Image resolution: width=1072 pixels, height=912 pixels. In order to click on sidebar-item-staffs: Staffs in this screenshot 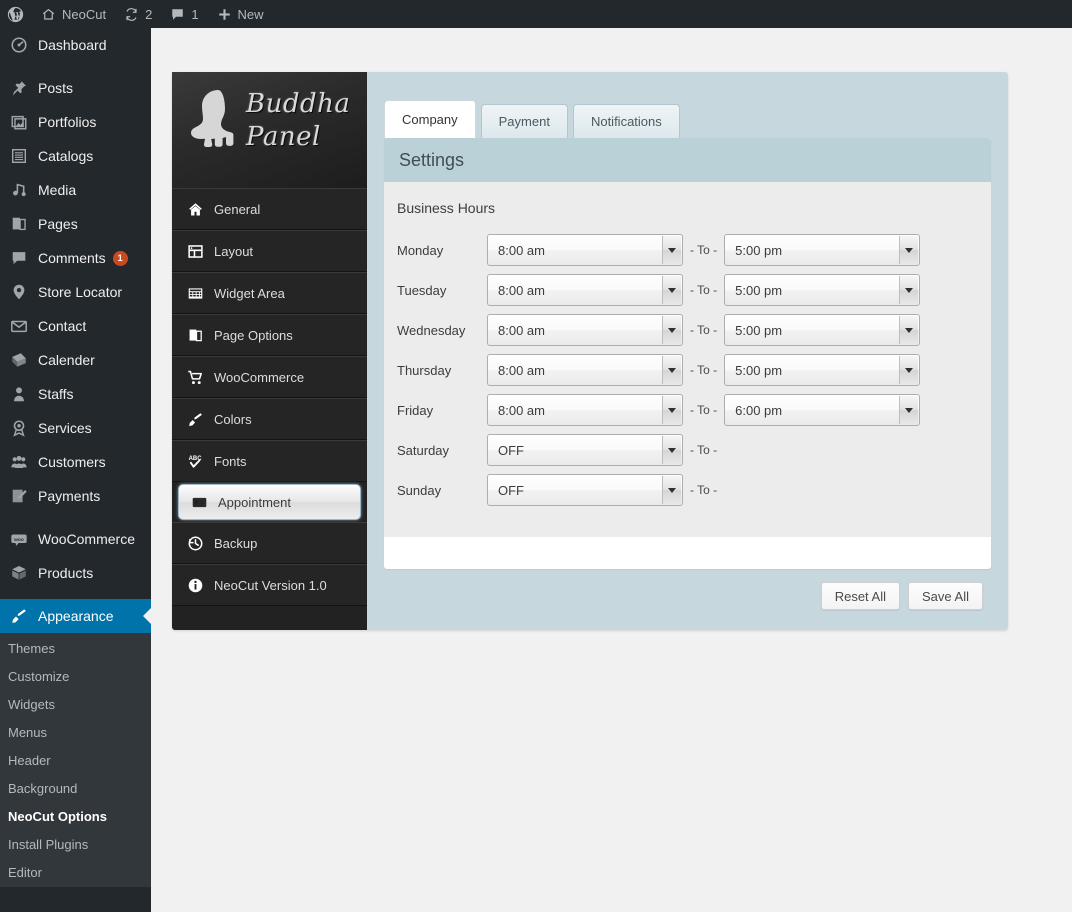, I will do `click(75, 394)`.